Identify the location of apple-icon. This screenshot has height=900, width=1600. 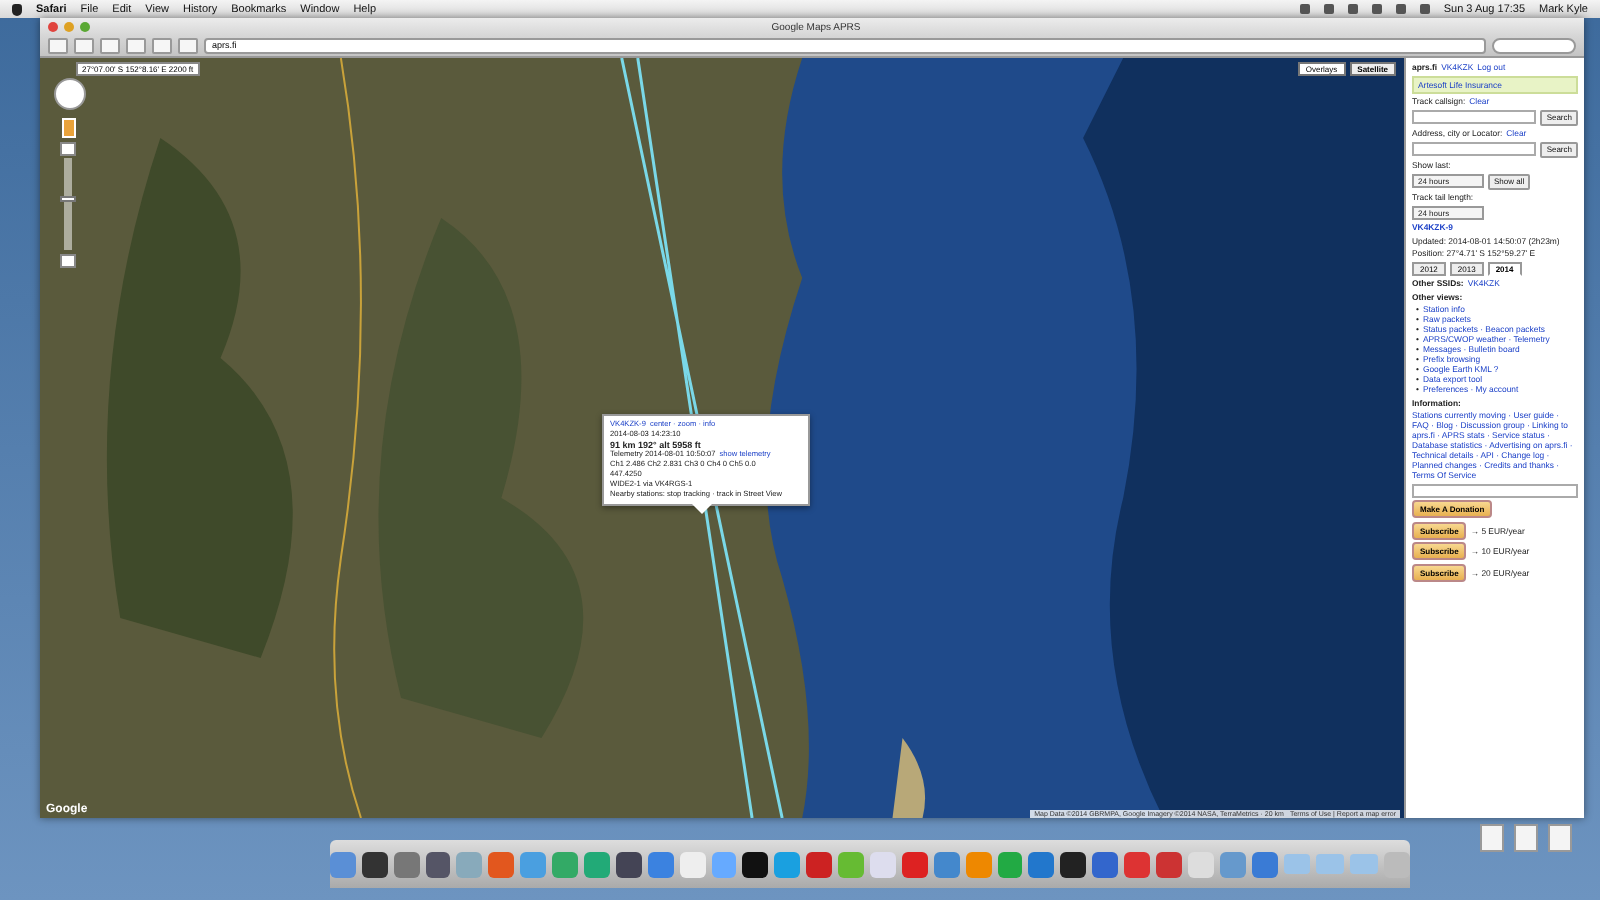
(17, 9).